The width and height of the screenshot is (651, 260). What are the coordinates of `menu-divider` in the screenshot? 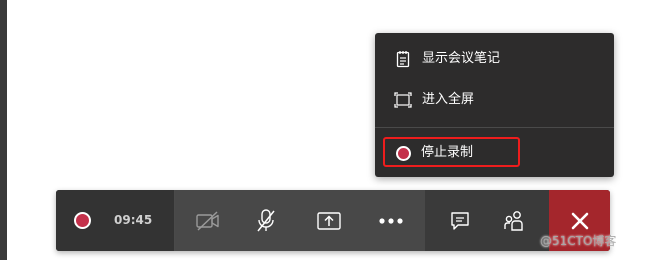 It's located at (494, 127).